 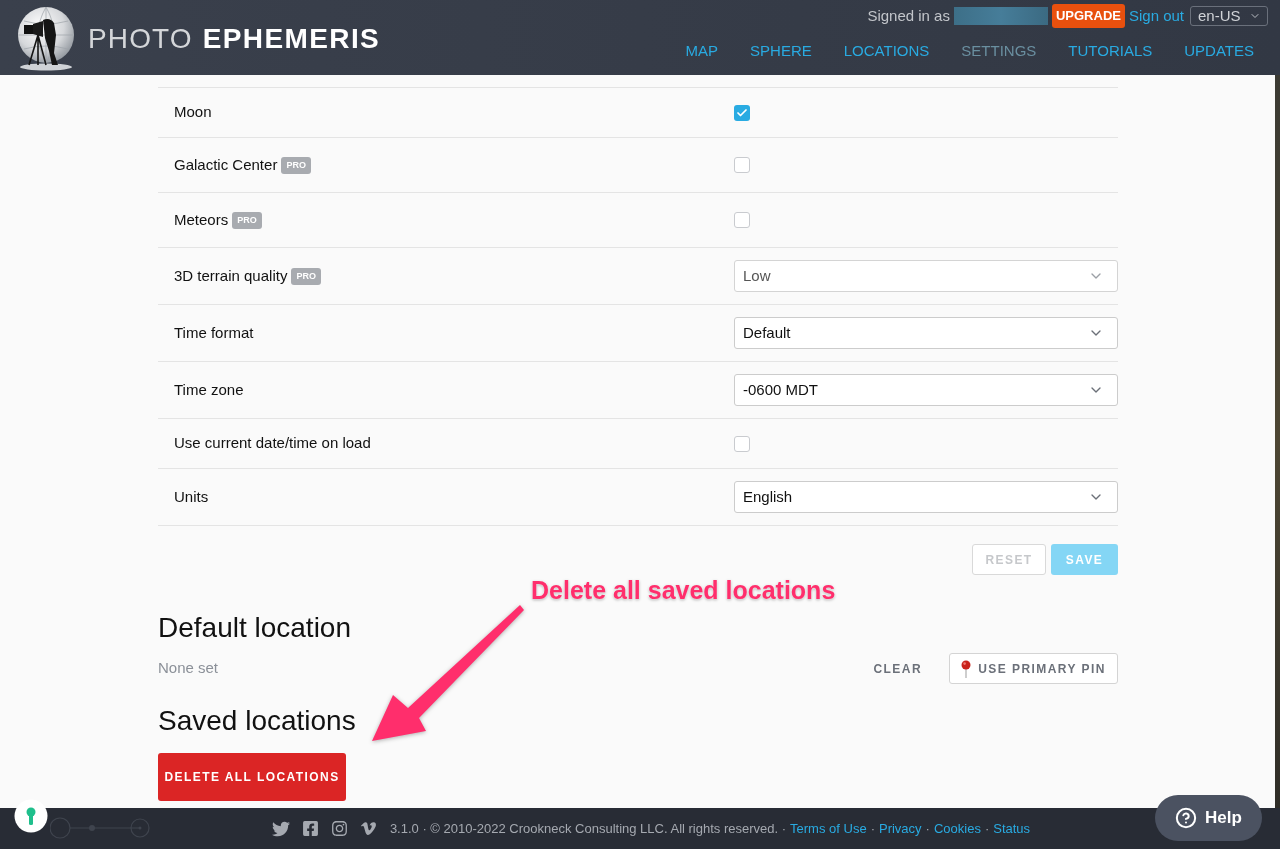 What do you see at coordinates (339, 828) in the screenshot?
I see `instagram-icon` at bounding box center [339, 828].